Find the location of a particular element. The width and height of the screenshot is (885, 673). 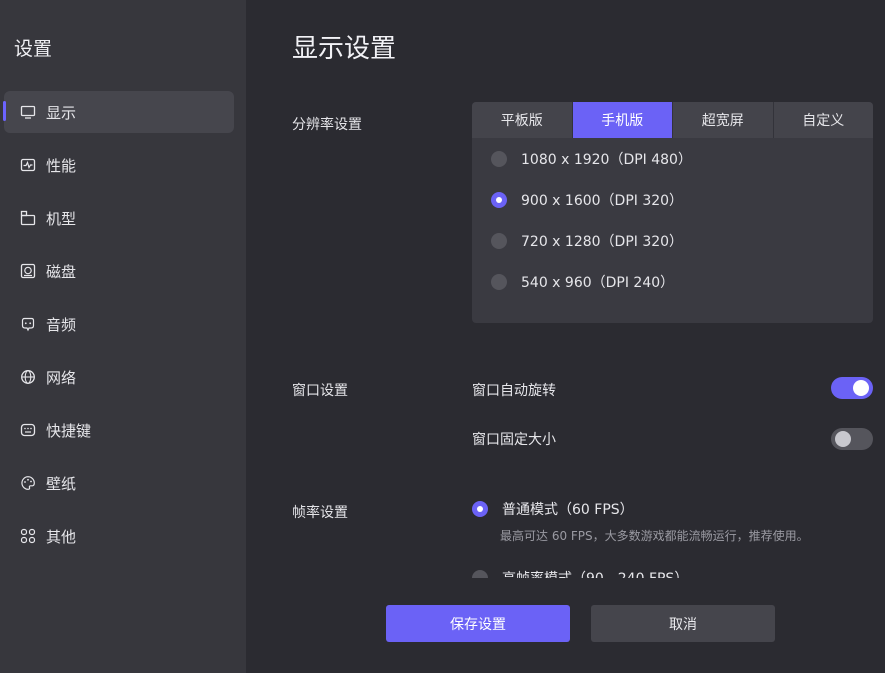

sidebar-title: 设置 is located at coordinates (33, 49).